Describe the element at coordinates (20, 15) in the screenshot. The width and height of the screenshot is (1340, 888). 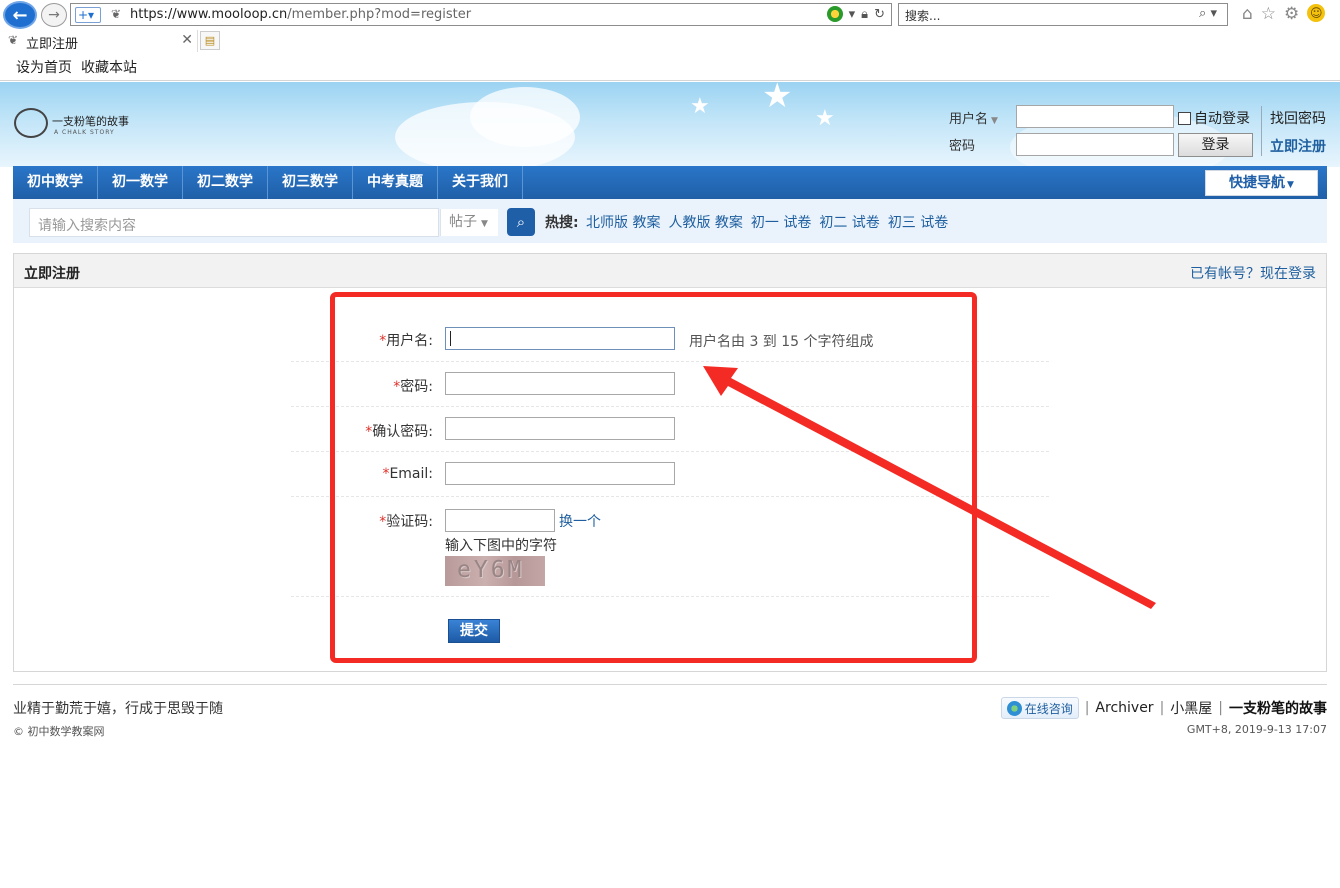
I see `back-button: ←` at that location.